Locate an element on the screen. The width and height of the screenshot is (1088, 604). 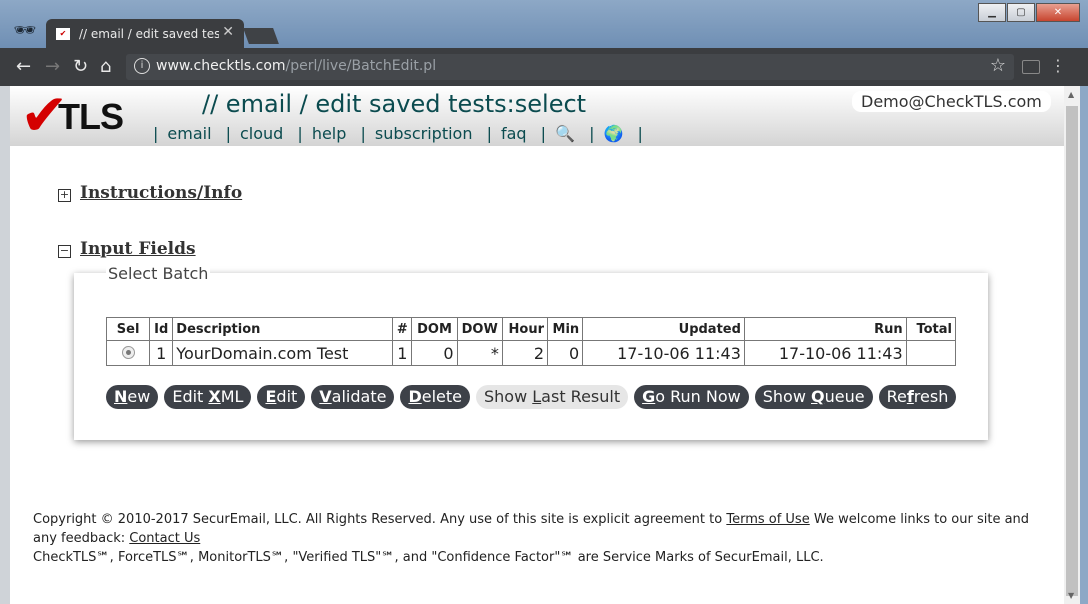
tab-close-icon: ✕ is located at coordinates (228, 32).